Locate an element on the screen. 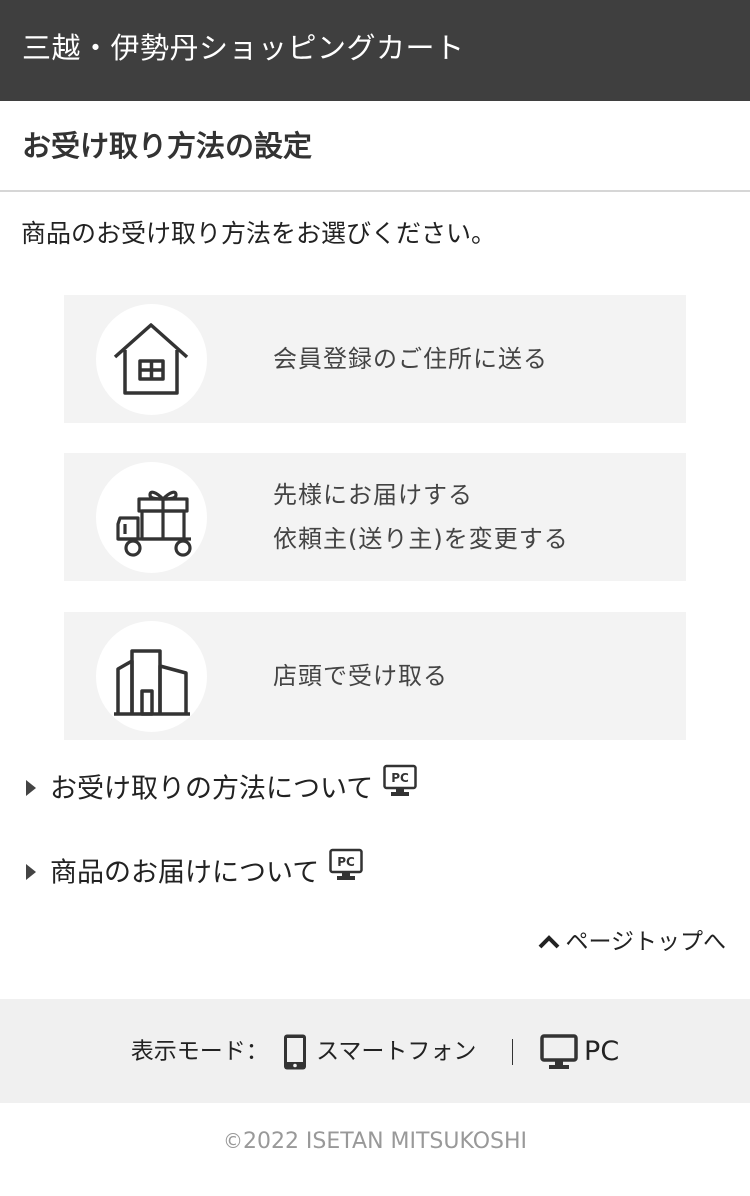 Image resolution: width=750 pixels, height=1196 pixels. option-store-pickup-button: 店頭で受け取る is located at coordinates (375, 676).